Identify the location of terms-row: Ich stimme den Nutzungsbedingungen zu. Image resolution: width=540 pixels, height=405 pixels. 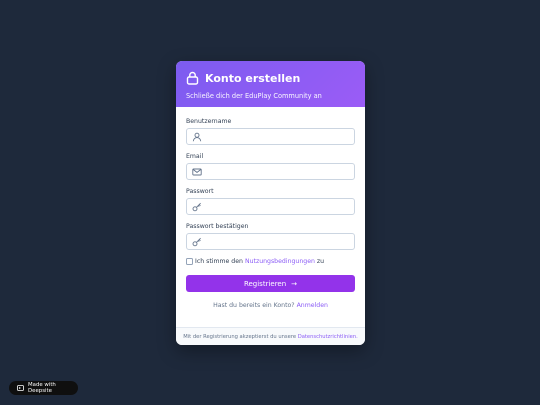
(270, 261).